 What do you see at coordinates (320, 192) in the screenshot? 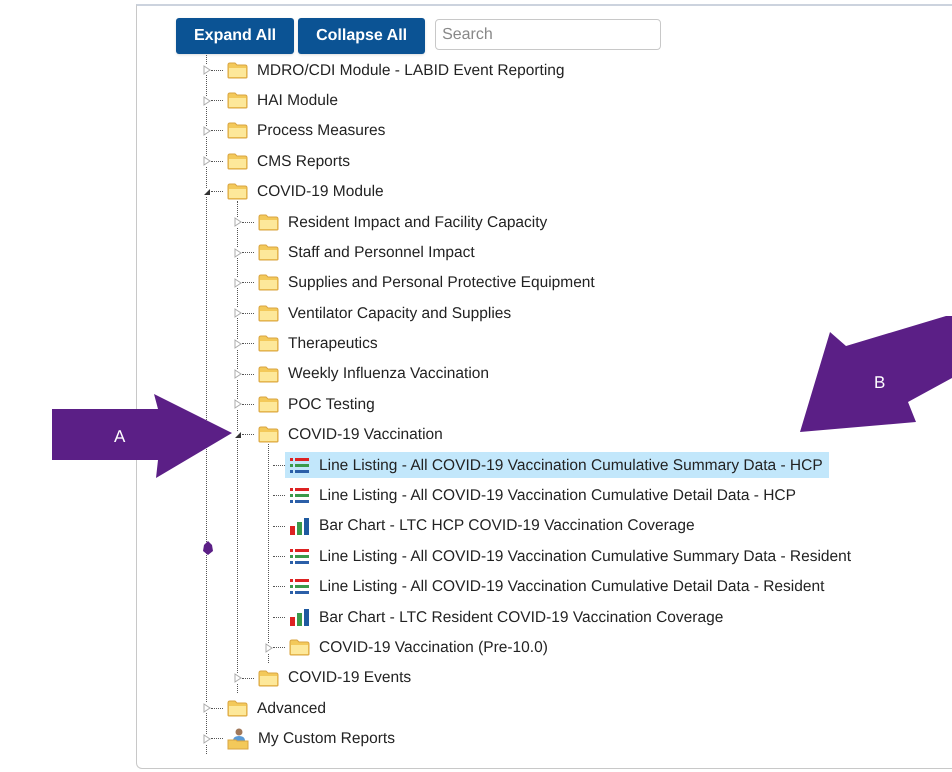
I see `tree-item-label: COVID-19 Module` at bounding box center [320, 192].